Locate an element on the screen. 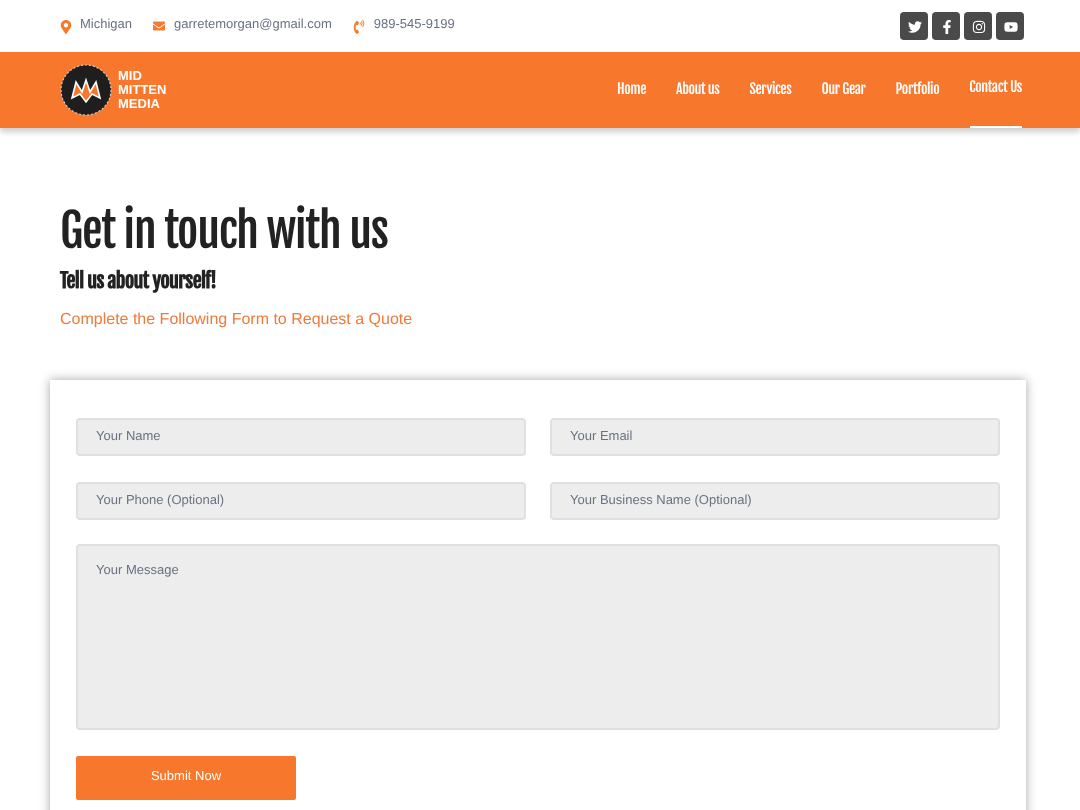  logo-icon is located at coordinates (86, 90).